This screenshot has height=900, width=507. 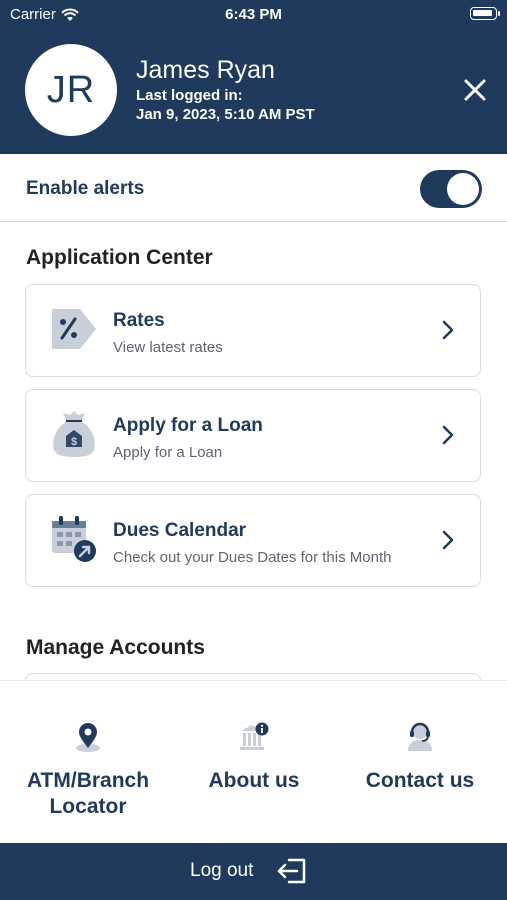 What do you see at coordinates (188, 425) in the screenshot?
I see `card-title: Apply for a Loan` at bounding box center [188, 425].